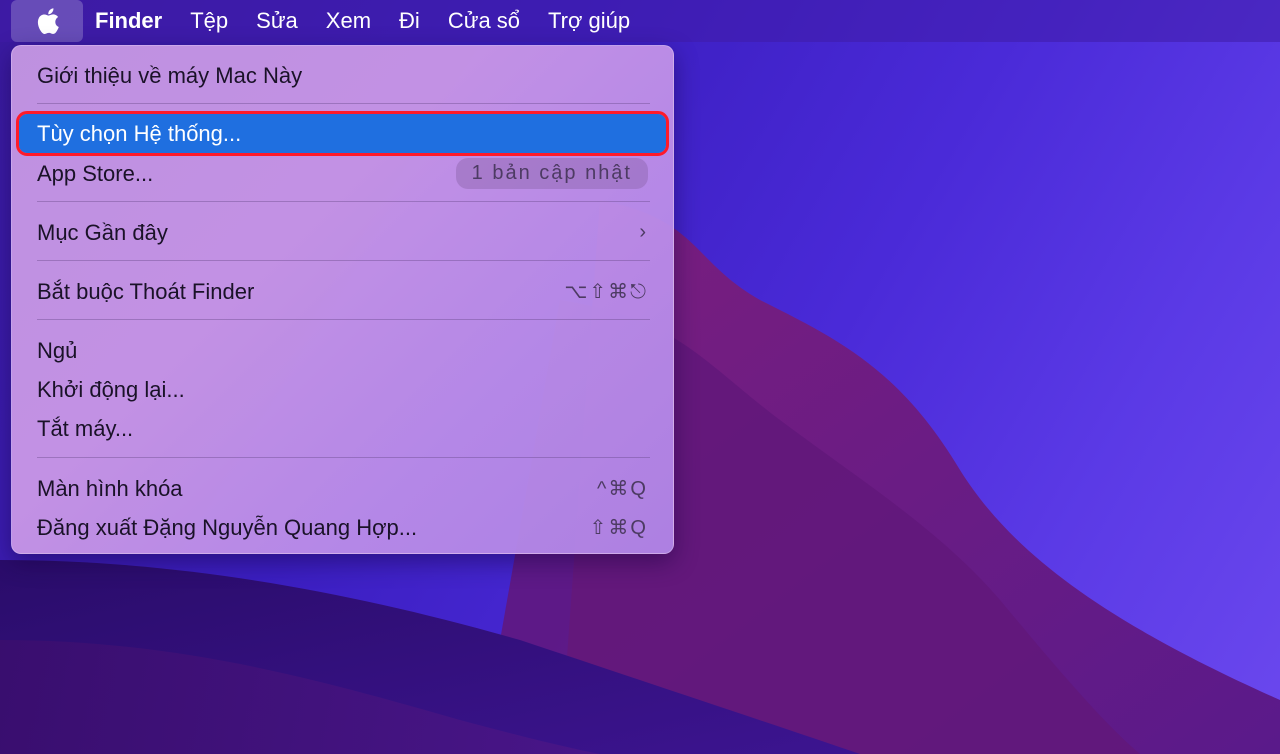 This screenshot has height=754, width=1280. Describe the element at coordinates (342, 232) in the screenshot. I see `menu-item-recent-items: Mục Gần đây ›` at that location.